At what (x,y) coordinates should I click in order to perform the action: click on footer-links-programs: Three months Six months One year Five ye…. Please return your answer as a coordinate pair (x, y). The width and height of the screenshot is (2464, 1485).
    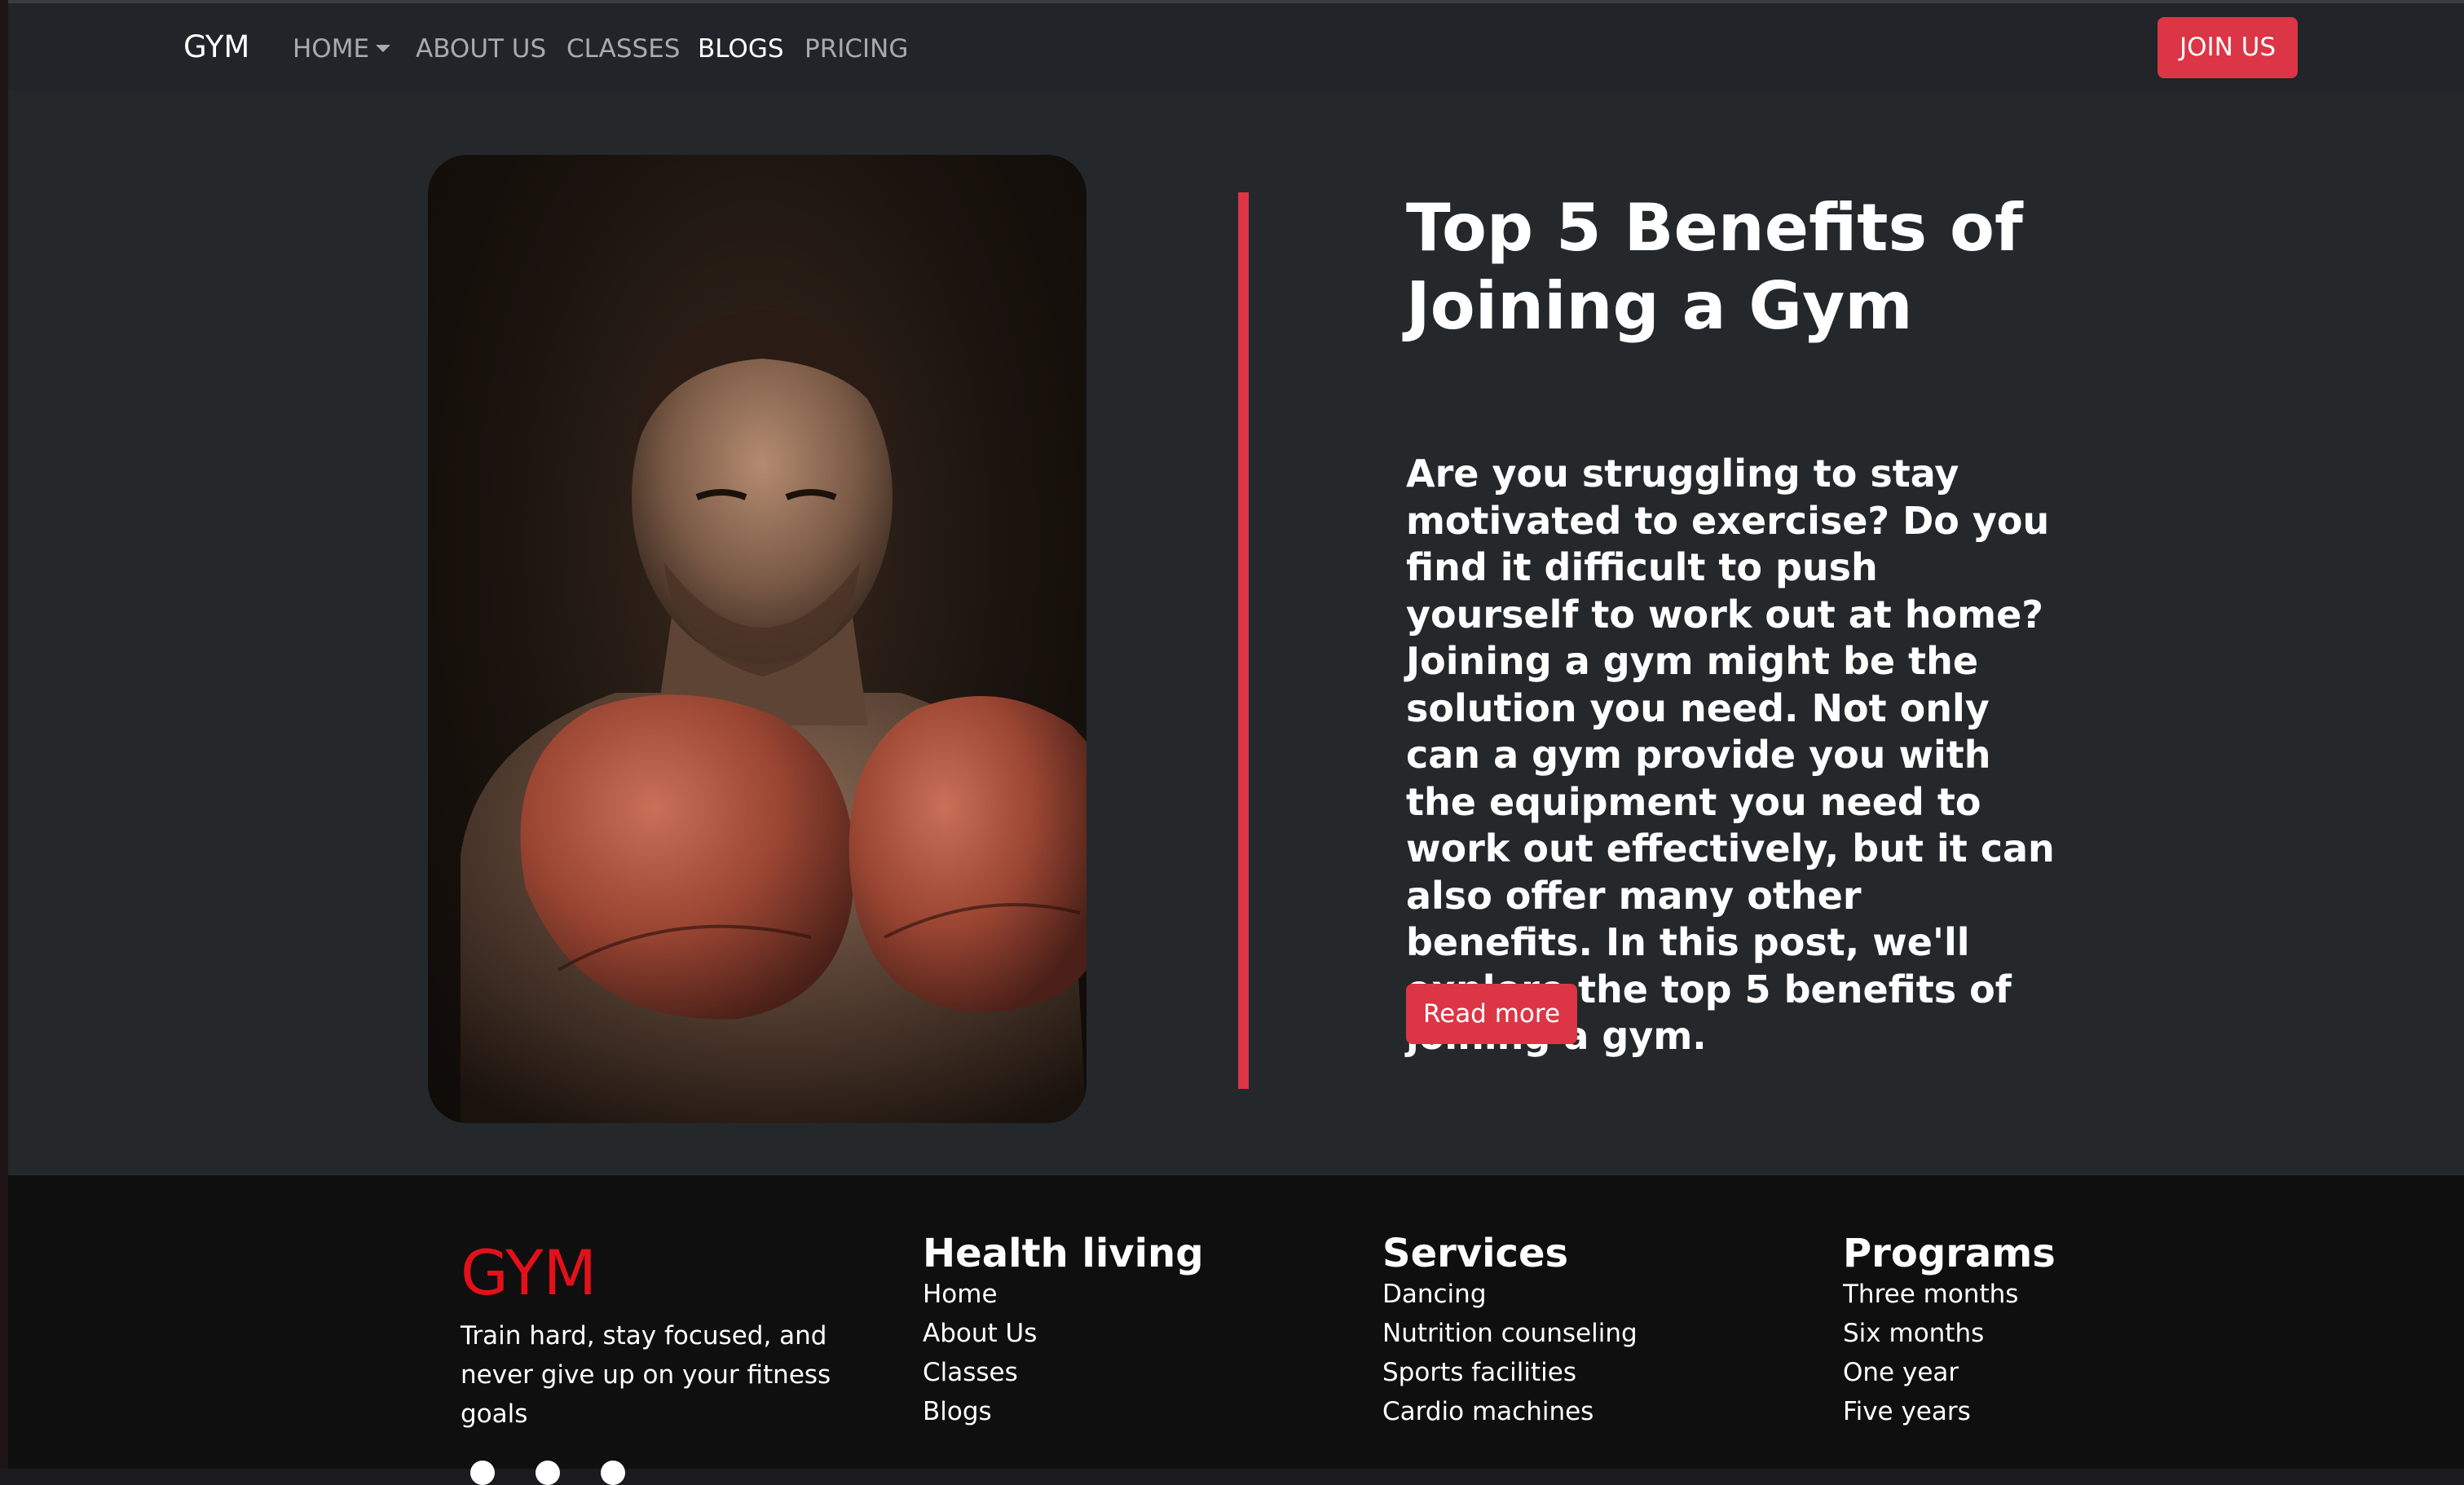
    Looking at the image, I should click on (1931, 1353).